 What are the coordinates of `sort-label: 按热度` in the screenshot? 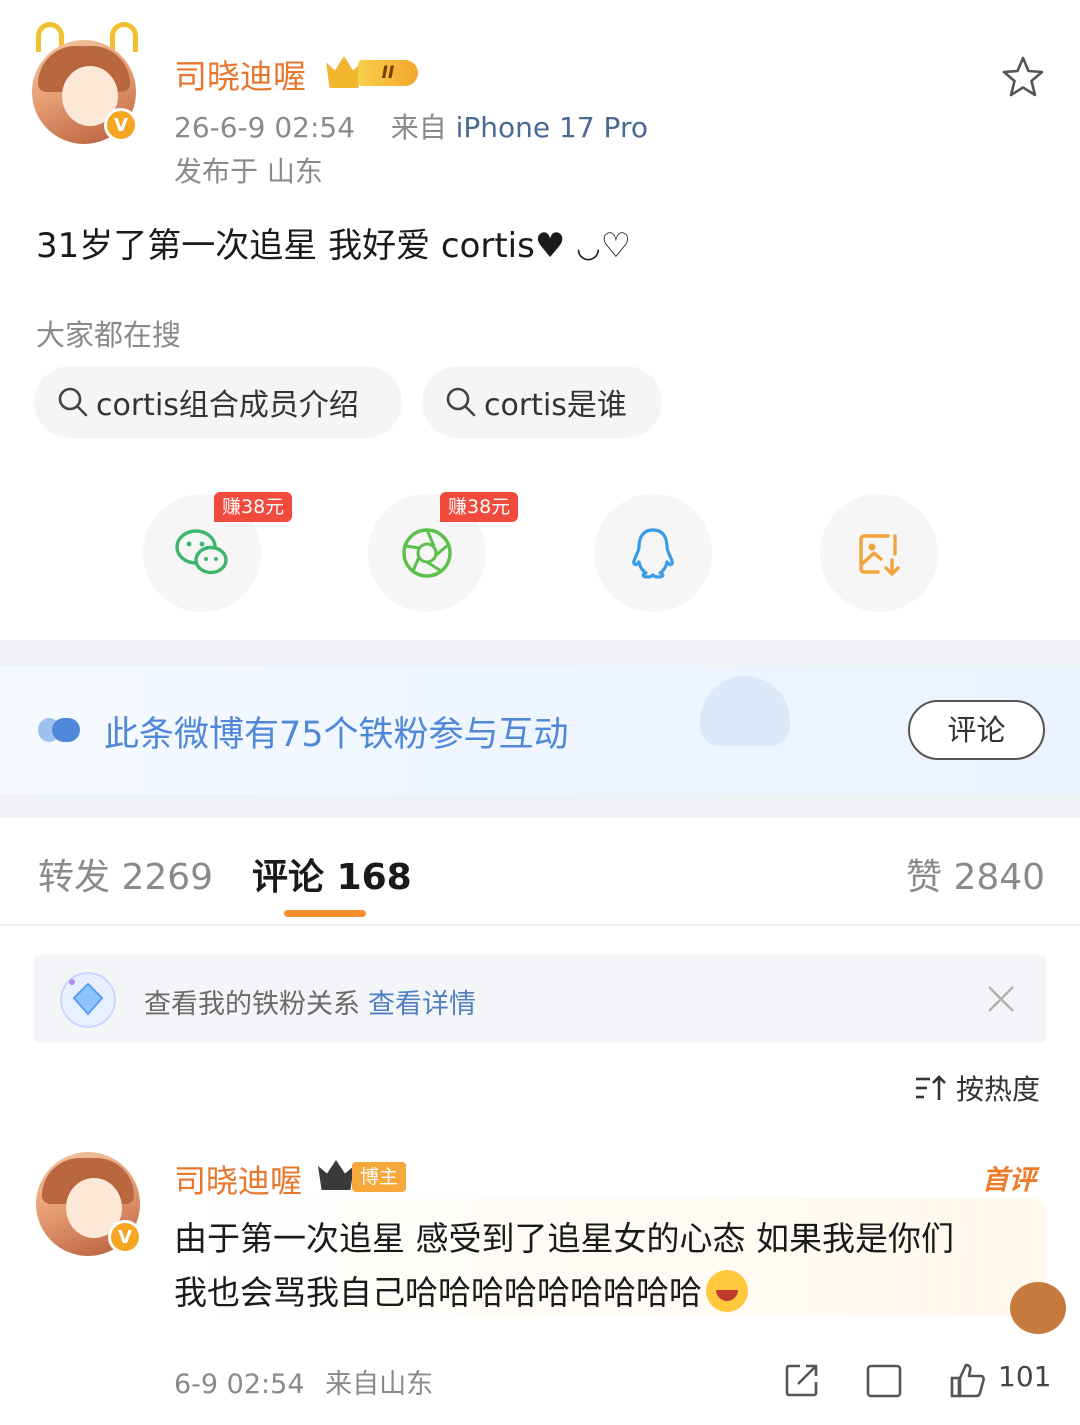 It's located at (998, 1089).